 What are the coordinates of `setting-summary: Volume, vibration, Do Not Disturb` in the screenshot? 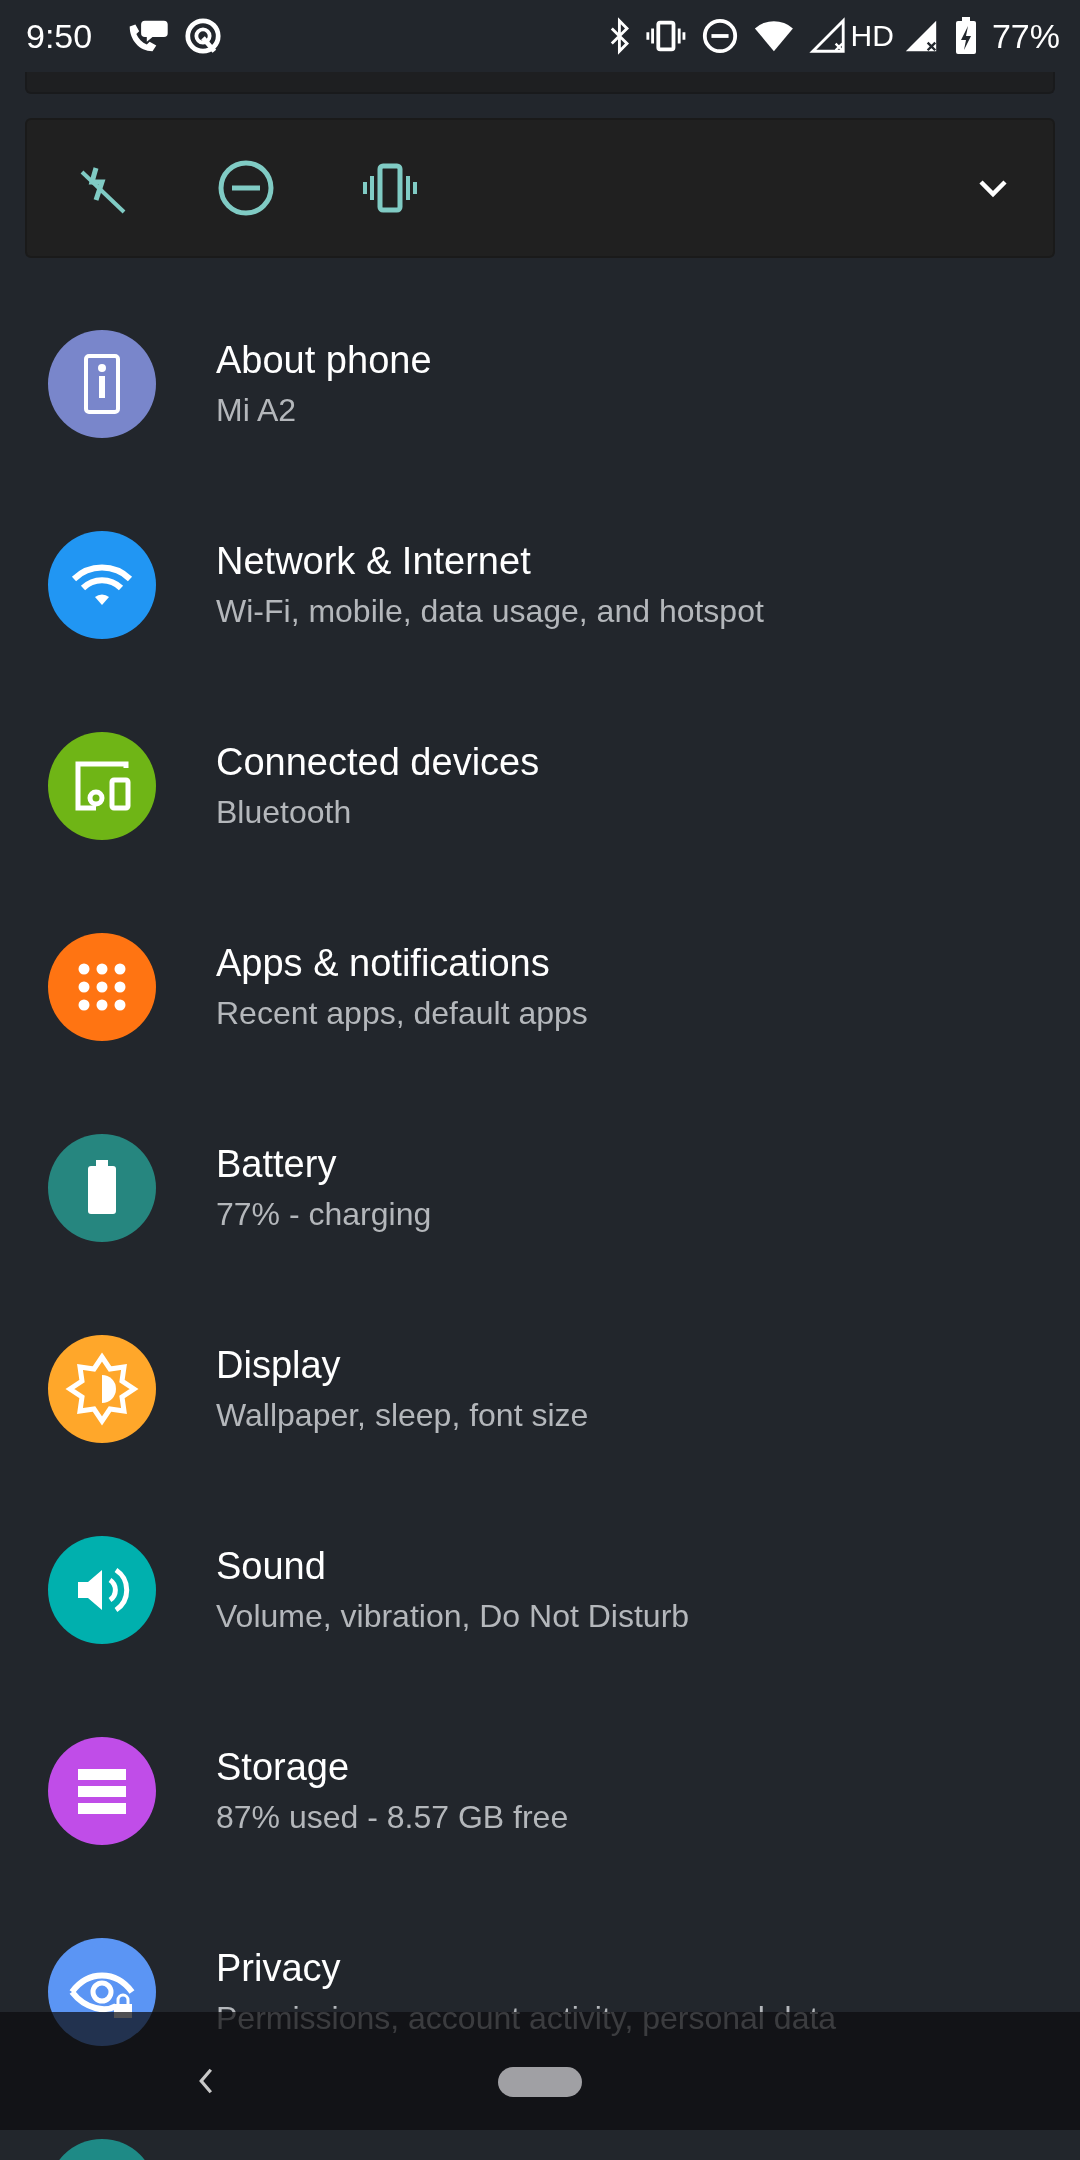 It's located at (453, 1616).